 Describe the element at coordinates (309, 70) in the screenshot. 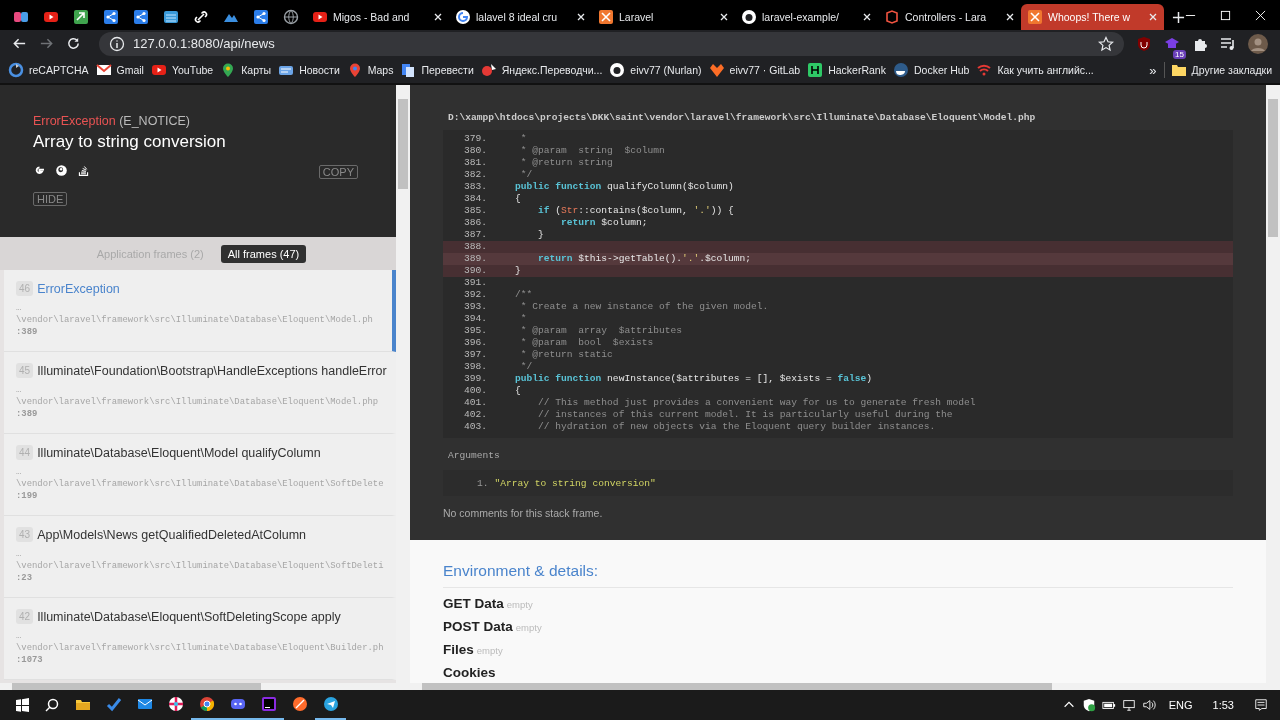

I see `bookmark: Новости` at that location.